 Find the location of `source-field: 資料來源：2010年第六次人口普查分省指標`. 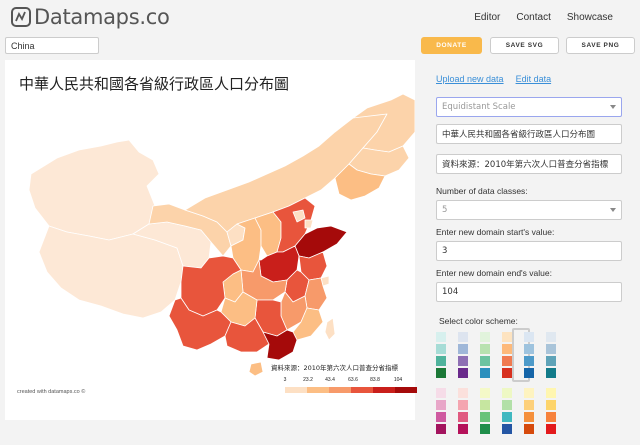

source-field: 資料來源：2010年第六次人口普查分省指標 is located at coordinates (529, 164).